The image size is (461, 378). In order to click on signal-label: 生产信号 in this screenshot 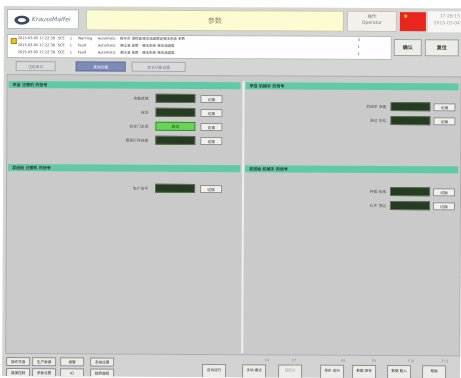, I will do `click(140, 188)`.